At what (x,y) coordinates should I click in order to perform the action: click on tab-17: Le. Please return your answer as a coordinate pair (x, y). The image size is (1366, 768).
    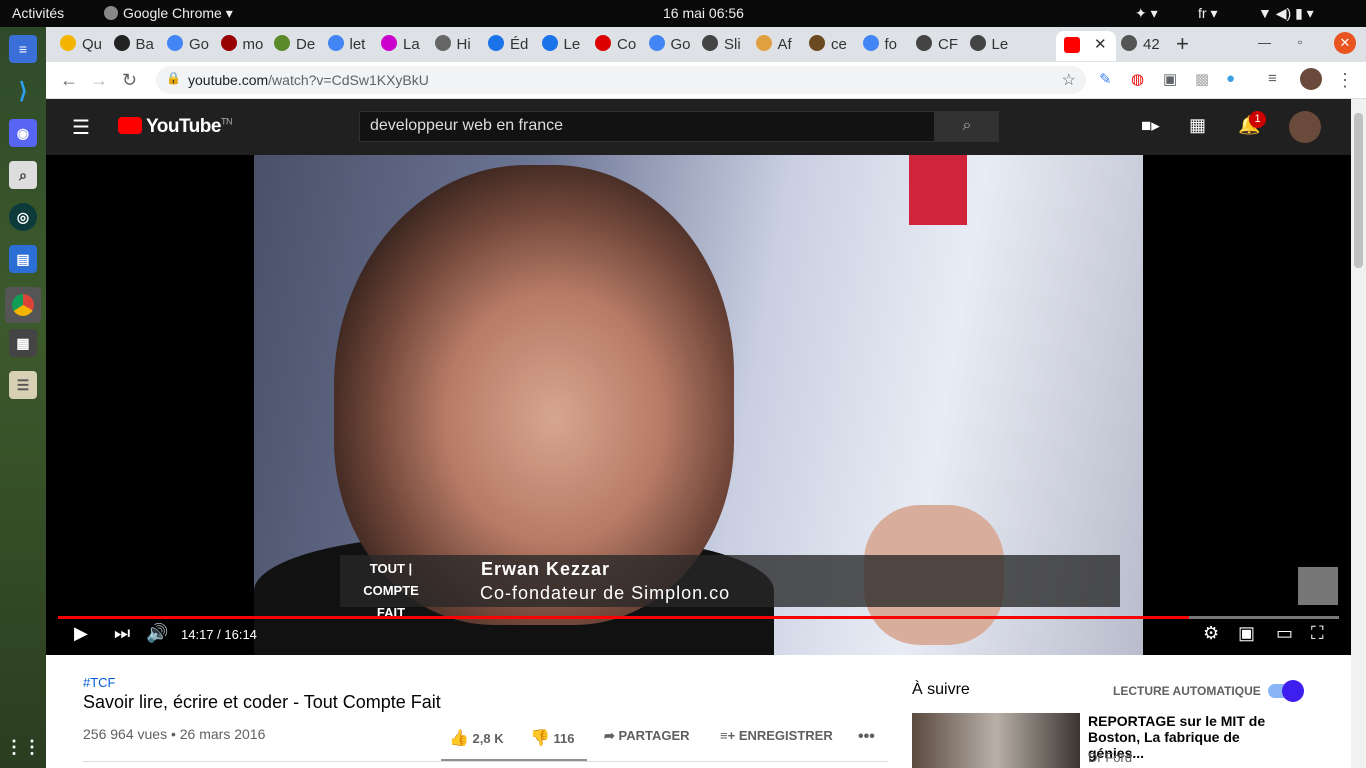
    Looking at the image, I should click on (991, 46).